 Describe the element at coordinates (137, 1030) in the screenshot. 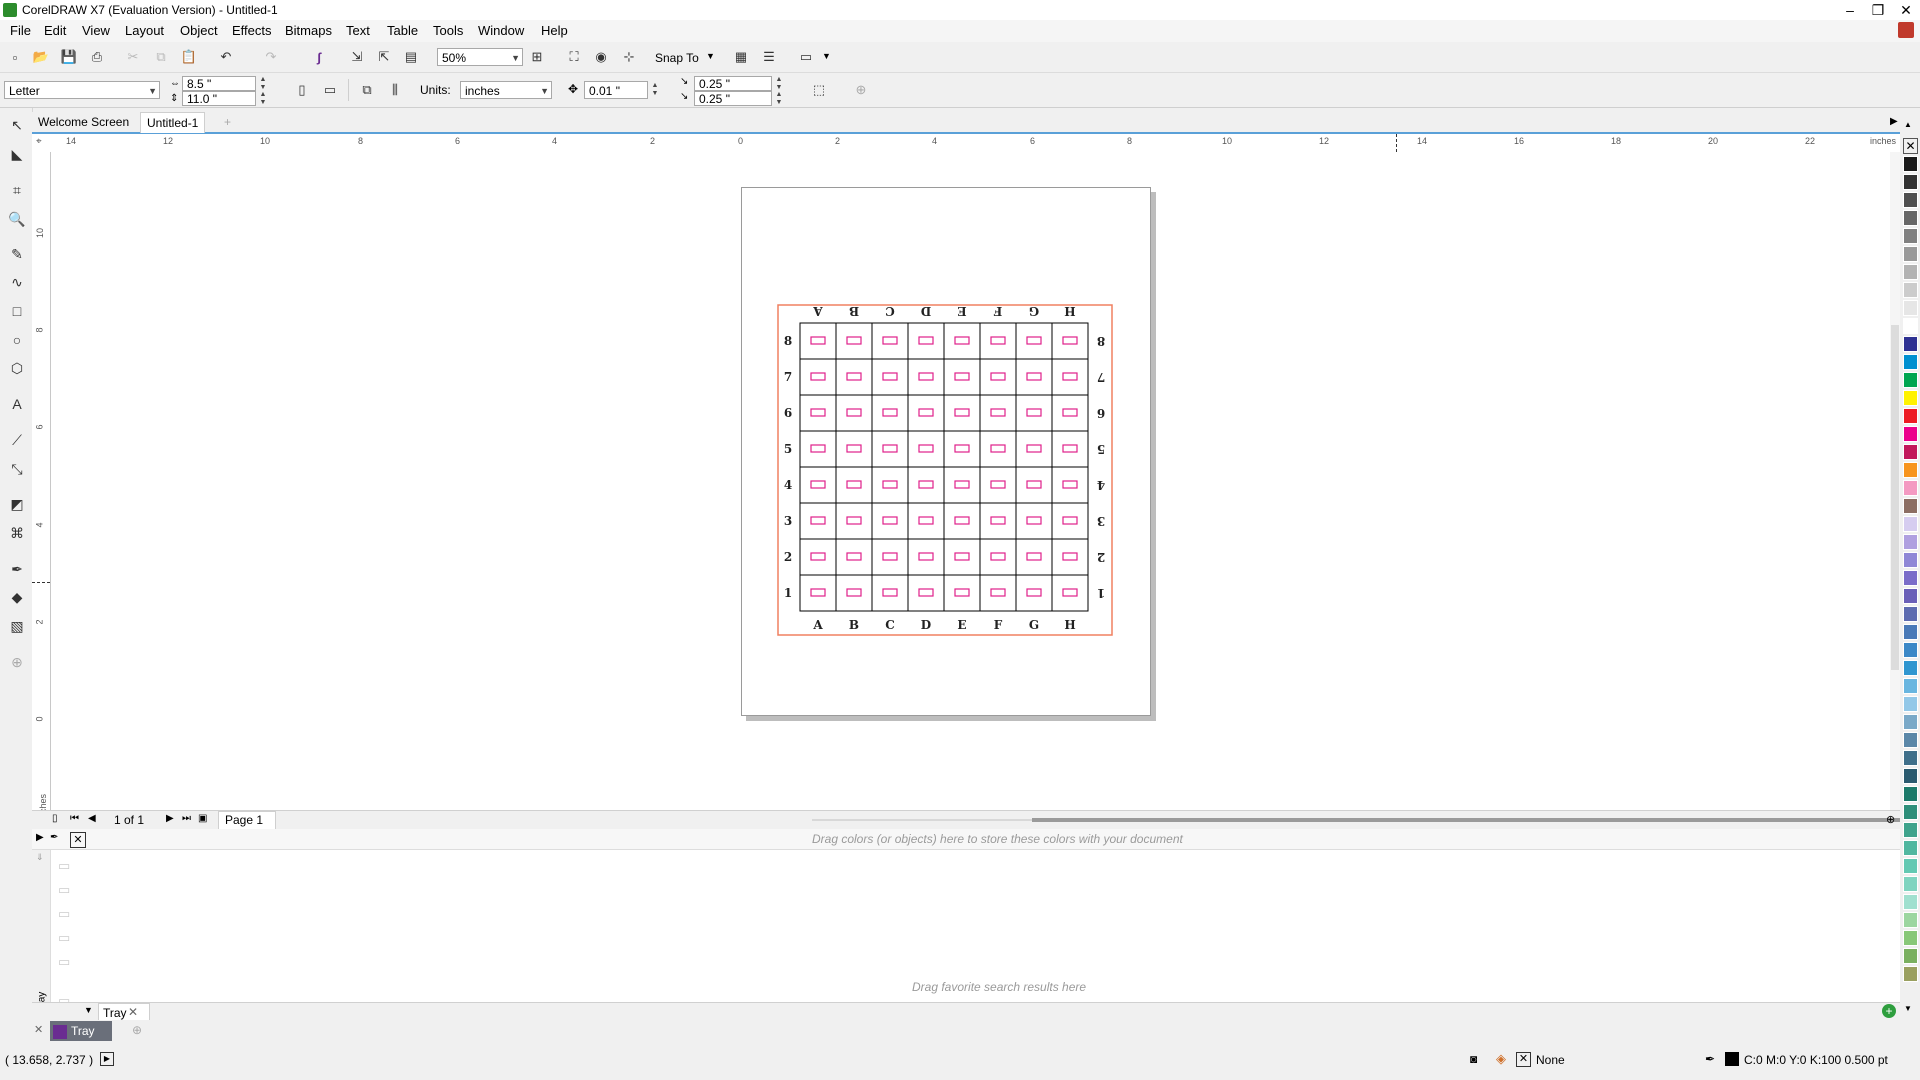

I see `add-docker-icon: ⊕` at that location.